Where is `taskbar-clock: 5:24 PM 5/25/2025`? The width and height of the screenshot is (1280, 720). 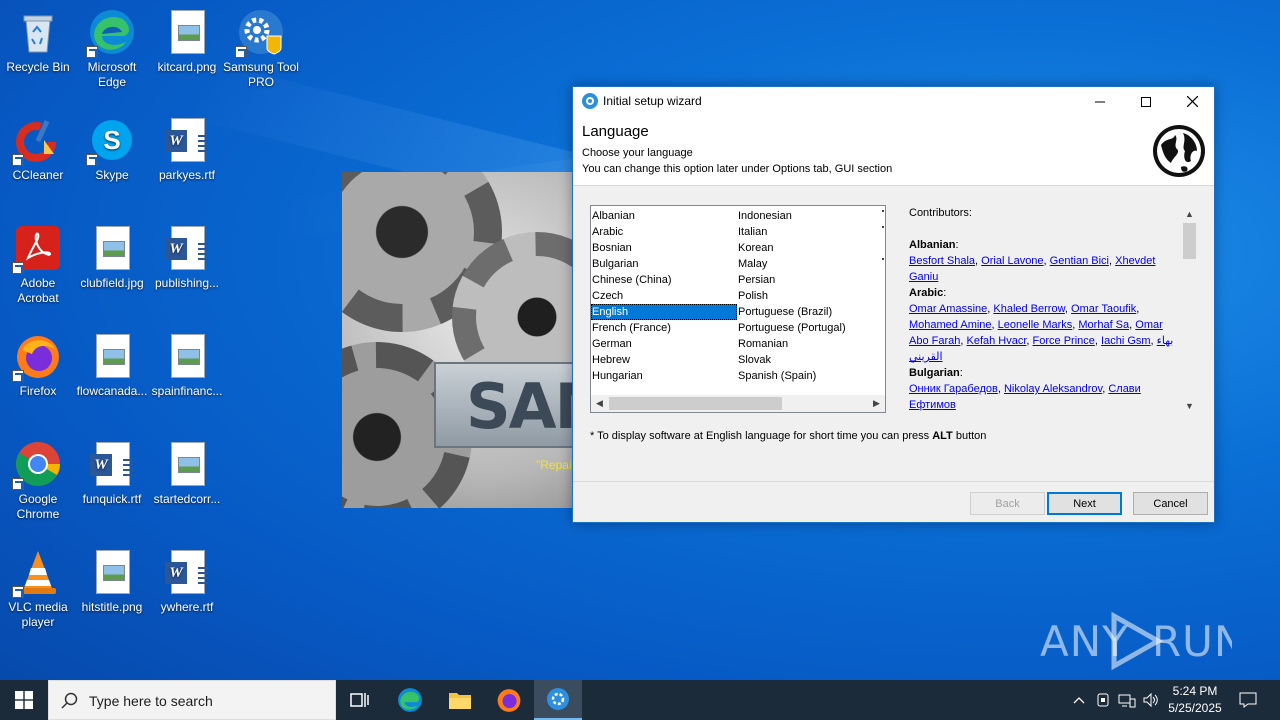 taskbar-clock: 5:24 PM 5/25/2025 is located at coordinates (1195, 700).